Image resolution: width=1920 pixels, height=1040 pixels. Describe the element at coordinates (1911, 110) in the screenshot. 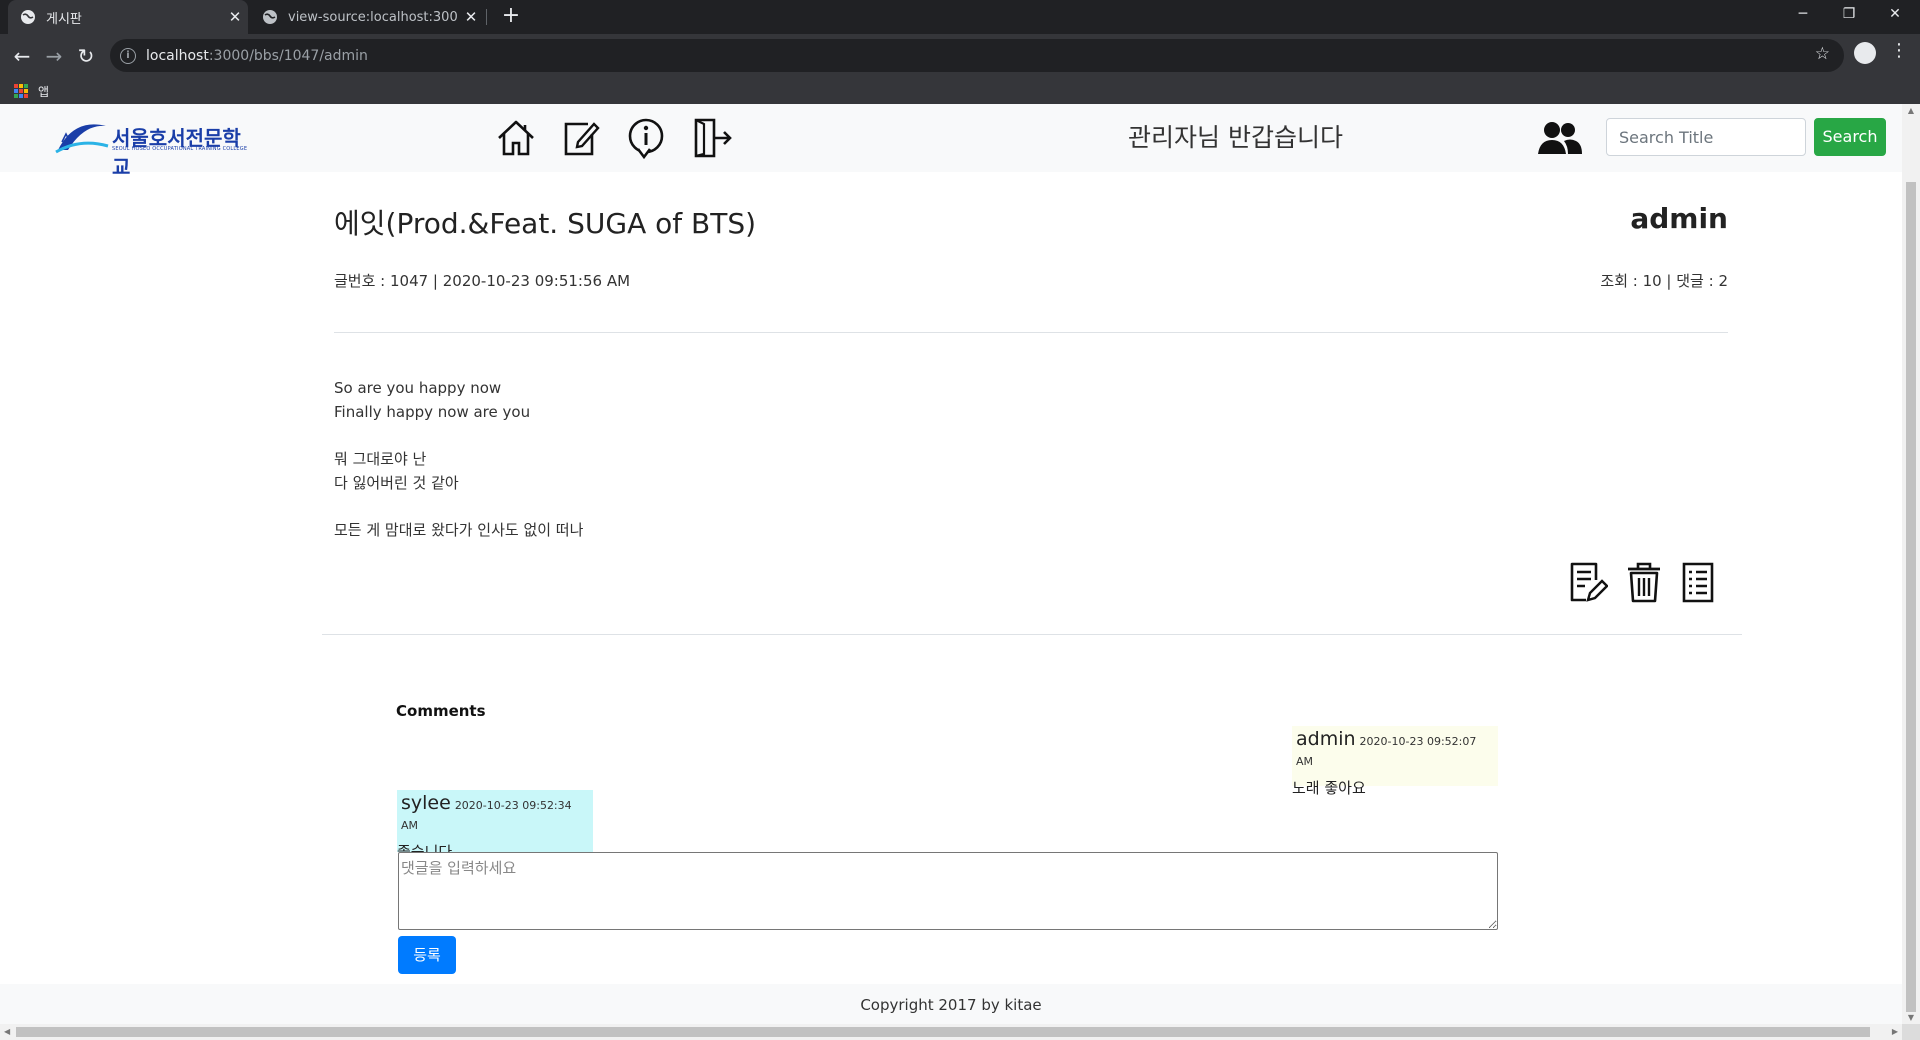

I see `scroll-up-icon: ▲` at that location.